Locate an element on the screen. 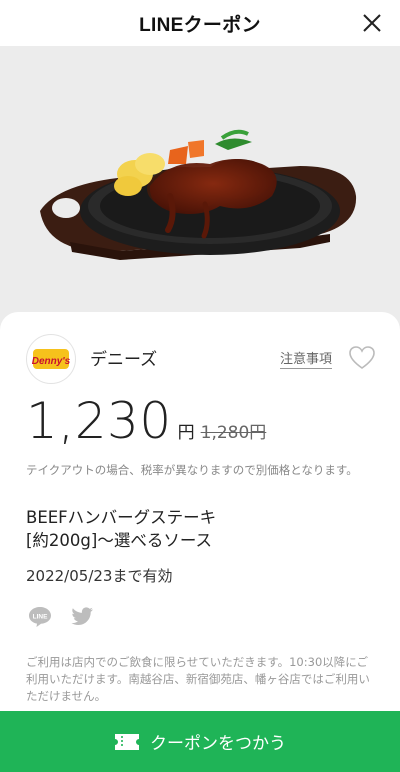  use-coupon-button: クーポンをつかう is located at coordinates (200, 741).